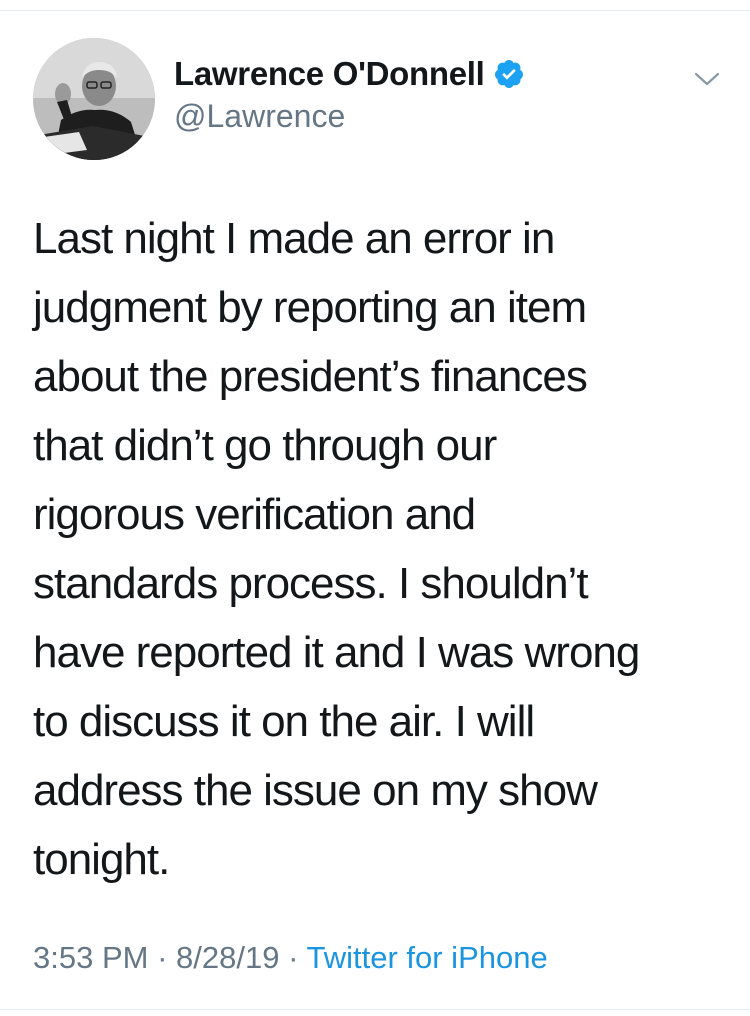 This screenshot has width=750, height=1016. Describe the element at coordinates (284, 721) in the screenshot. I see `tweet-text-line: to discuss it on the air. I will` at that location.